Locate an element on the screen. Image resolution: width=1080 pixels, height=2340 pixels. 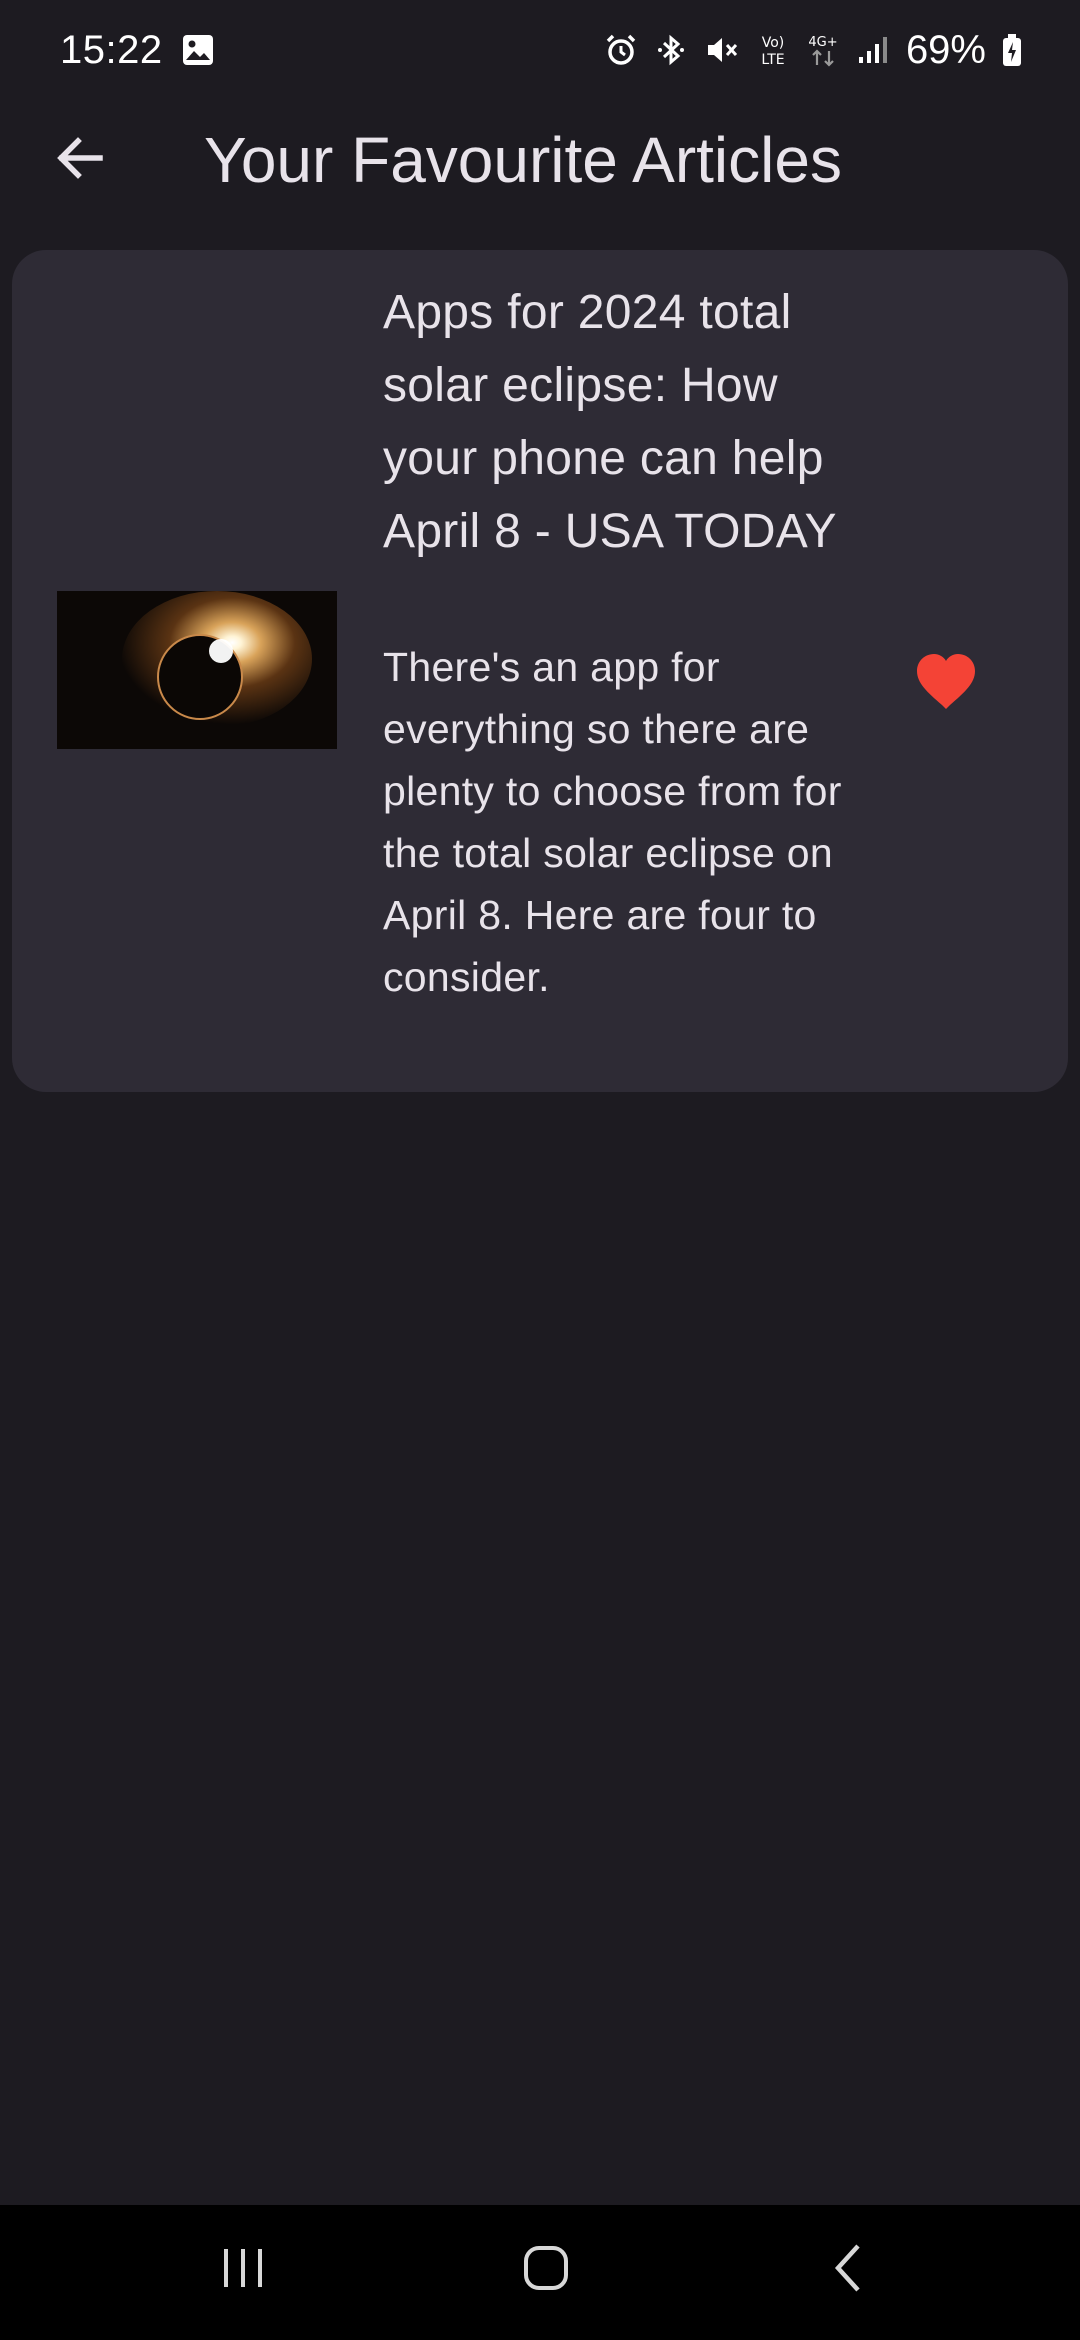
app-bar: Your Favourite Articles is located at coordinates (540, 160).